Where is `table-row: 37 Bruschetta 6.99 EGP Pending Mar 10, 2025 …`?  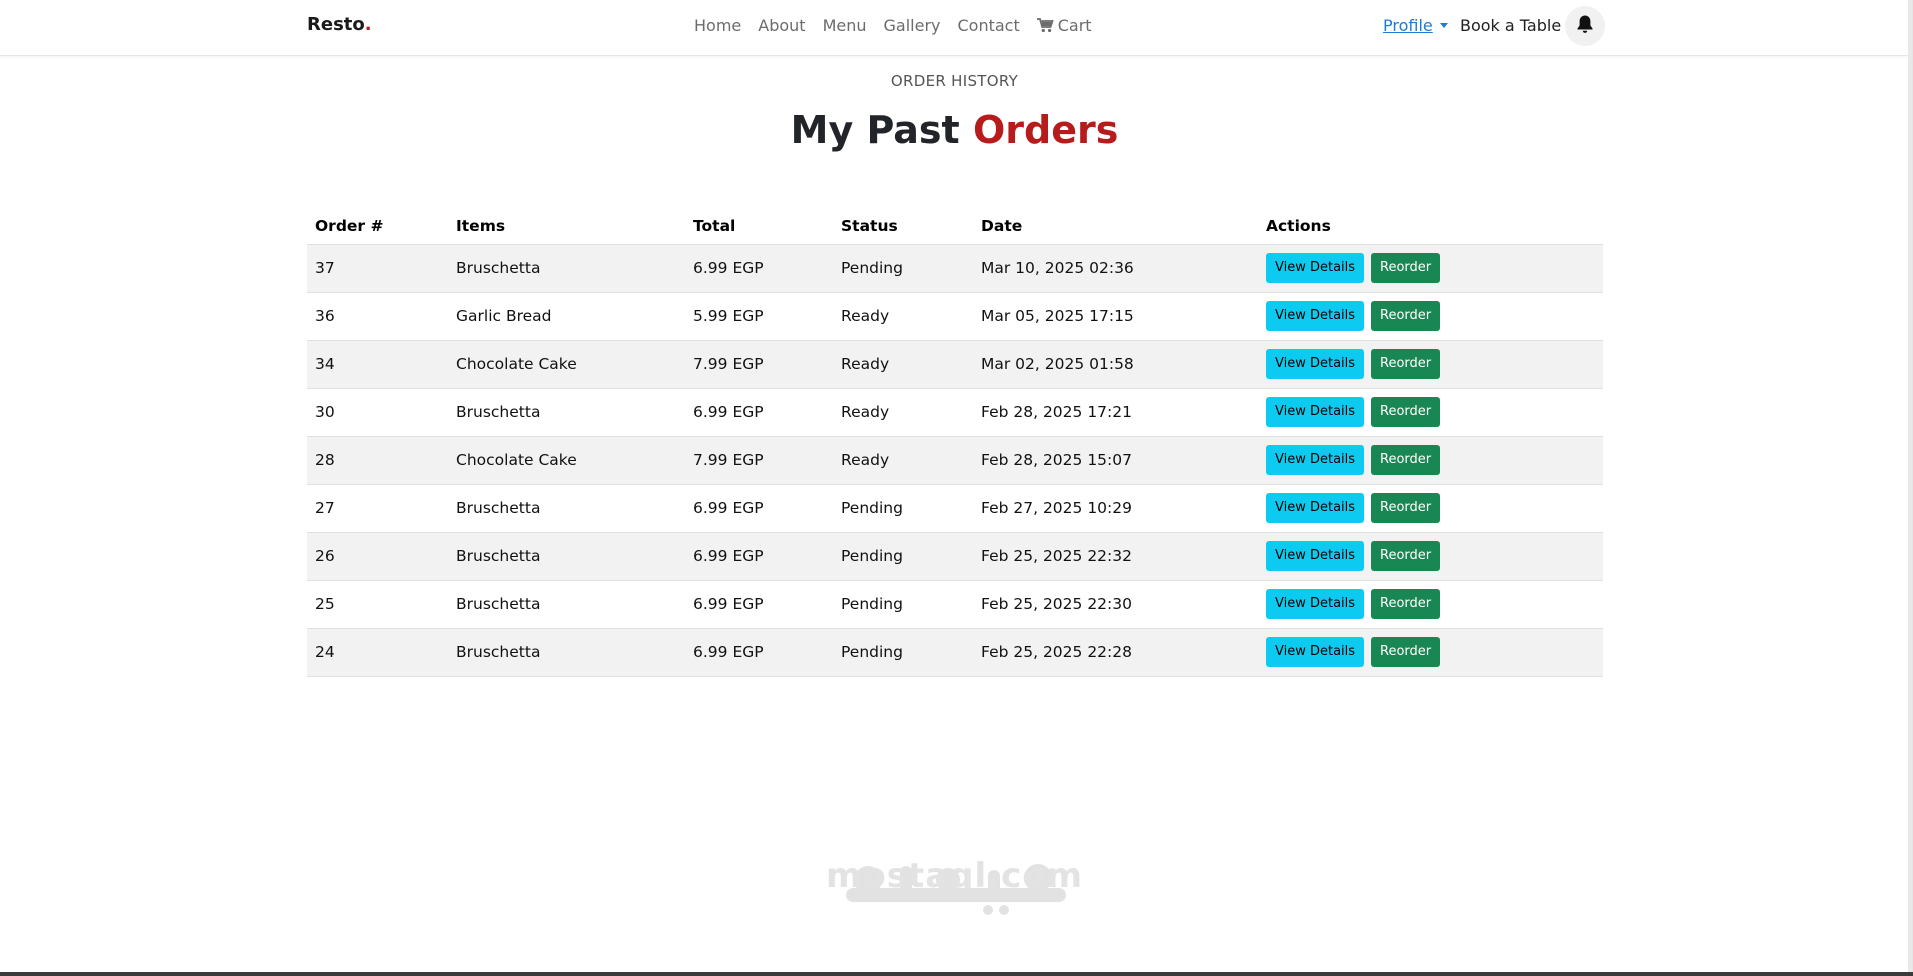 table-row: 37 Bruschetta 6.99 EGP Pending Mar 10, 2025 … is located at coordinates (955, 268).